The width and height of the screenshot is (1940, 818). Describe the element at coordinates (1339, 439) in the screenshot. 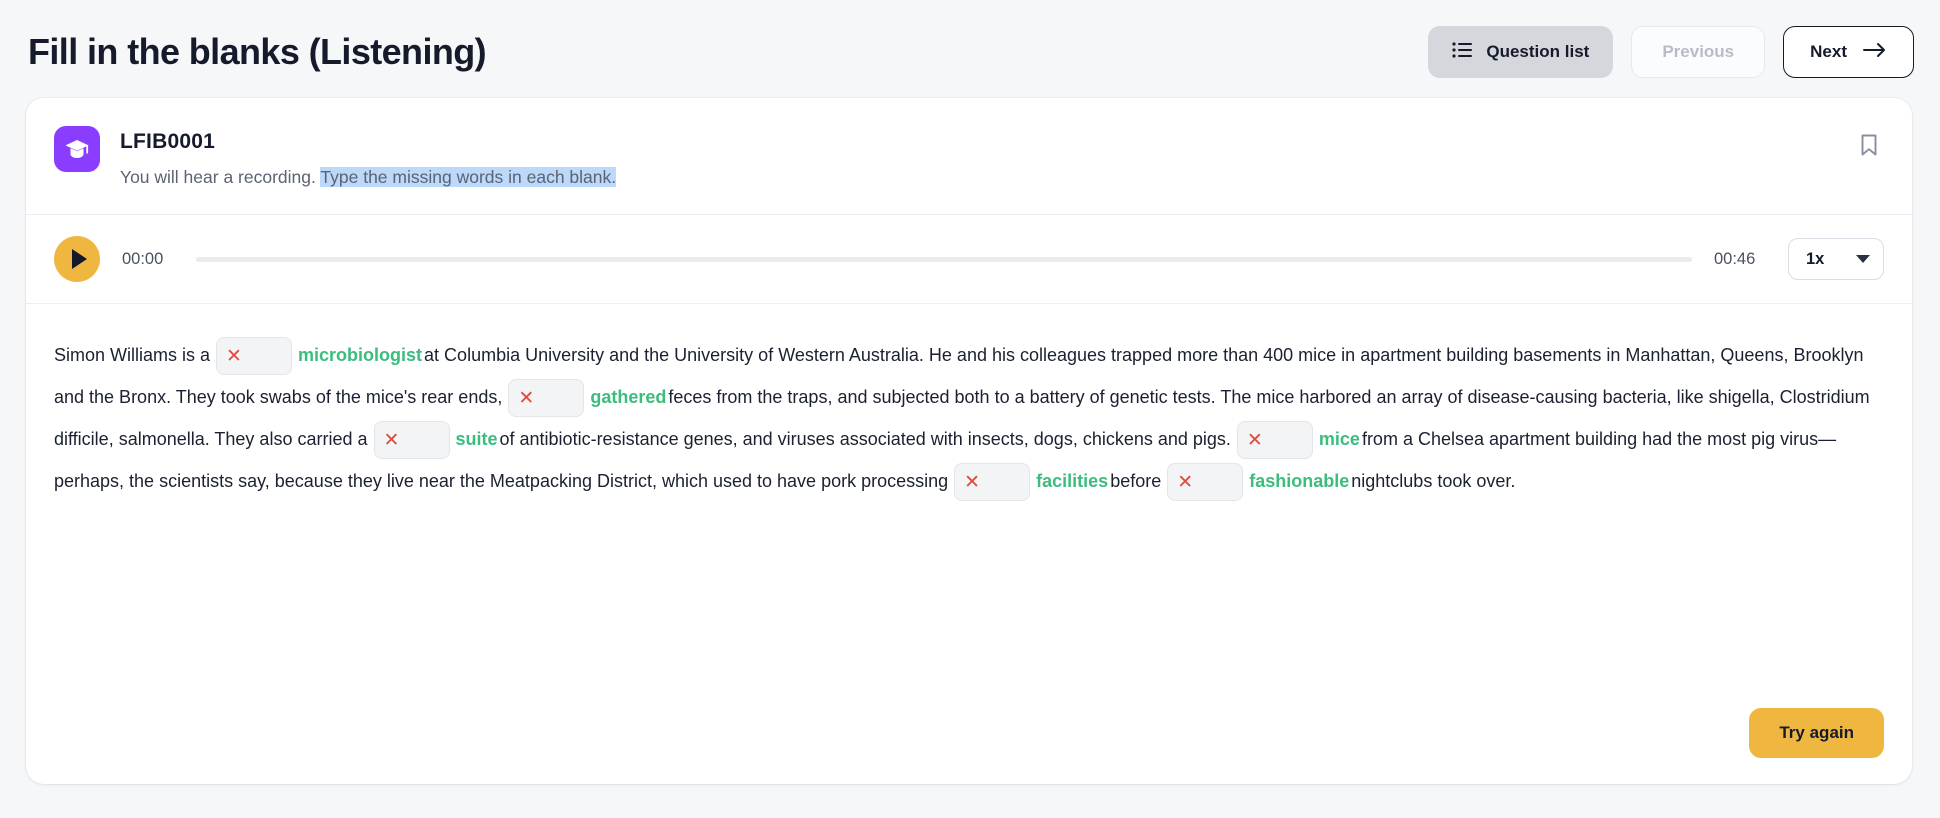

I see `correct-answer-4: mice` at that location.